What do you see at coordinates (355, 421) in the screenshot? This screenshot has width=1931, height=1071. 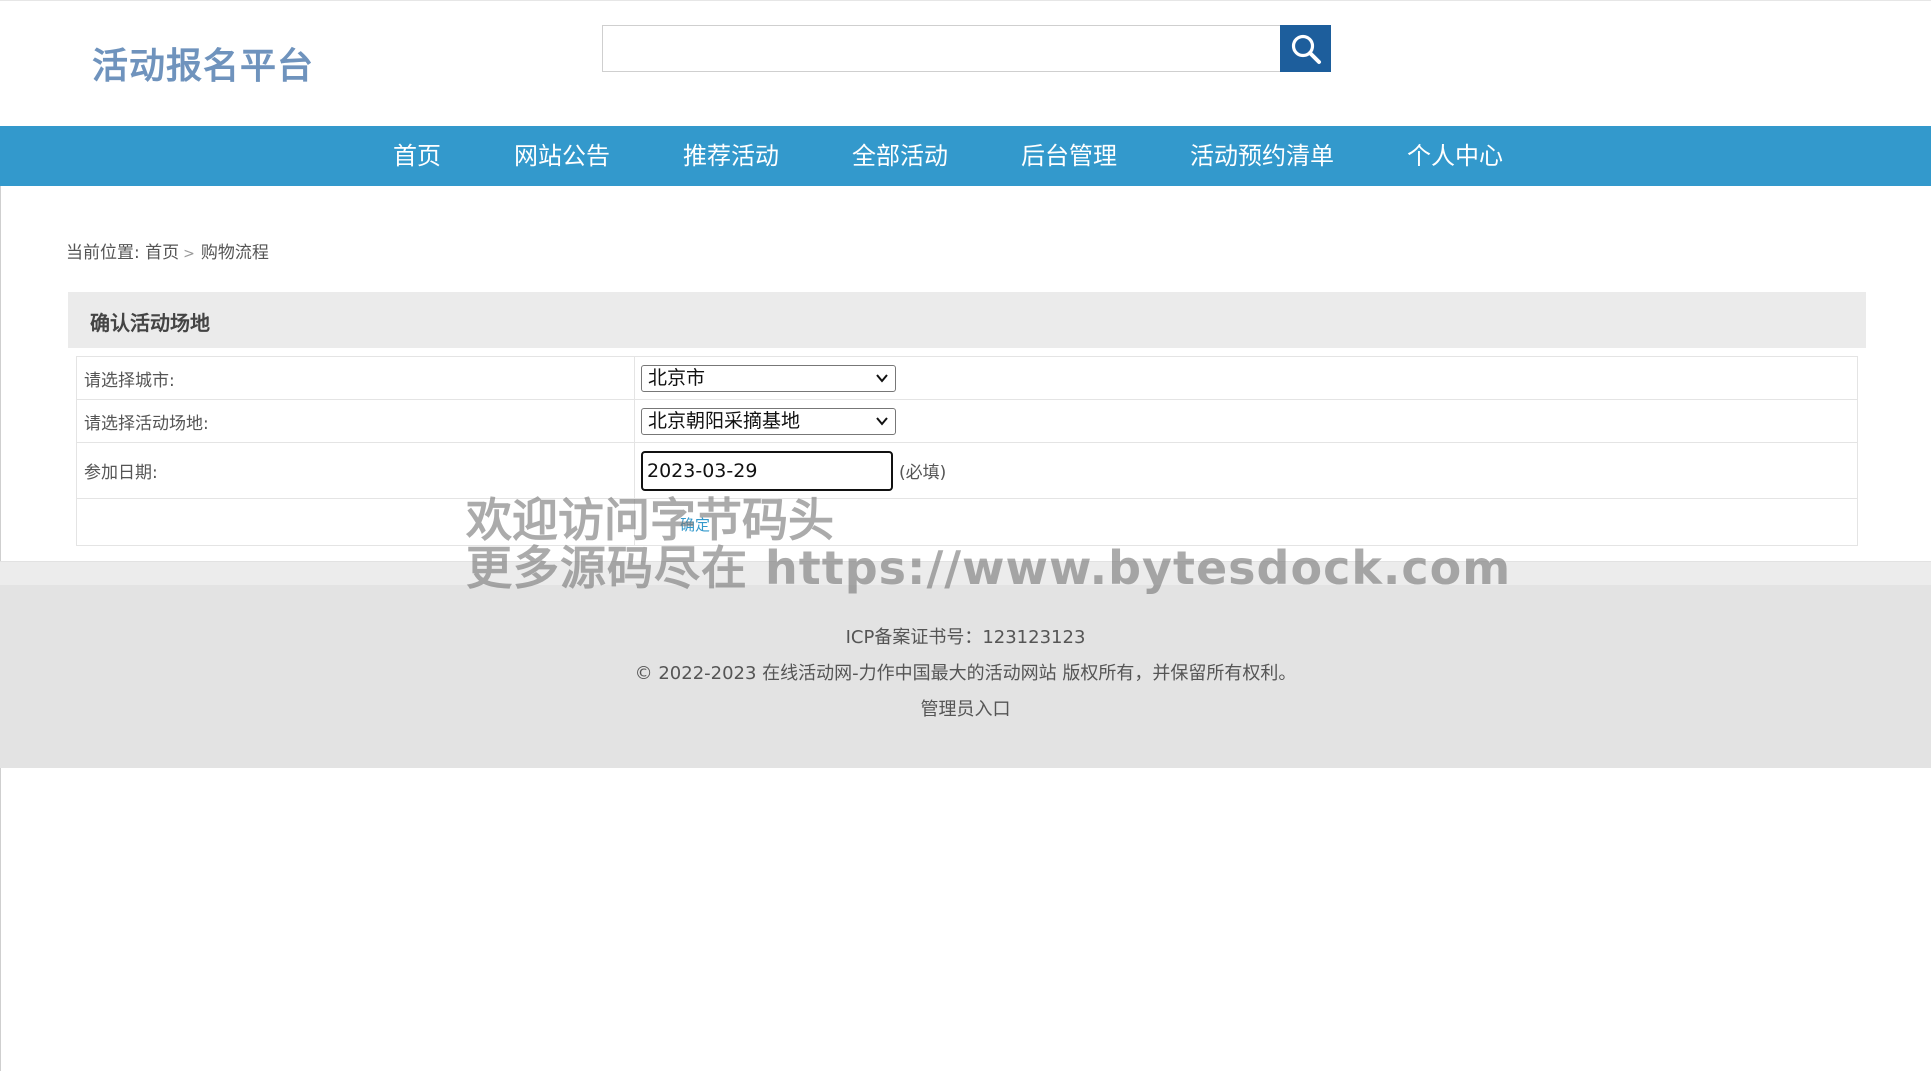 I see `venue-label: 请选择活动场地:` at bounding box center [355, 421].